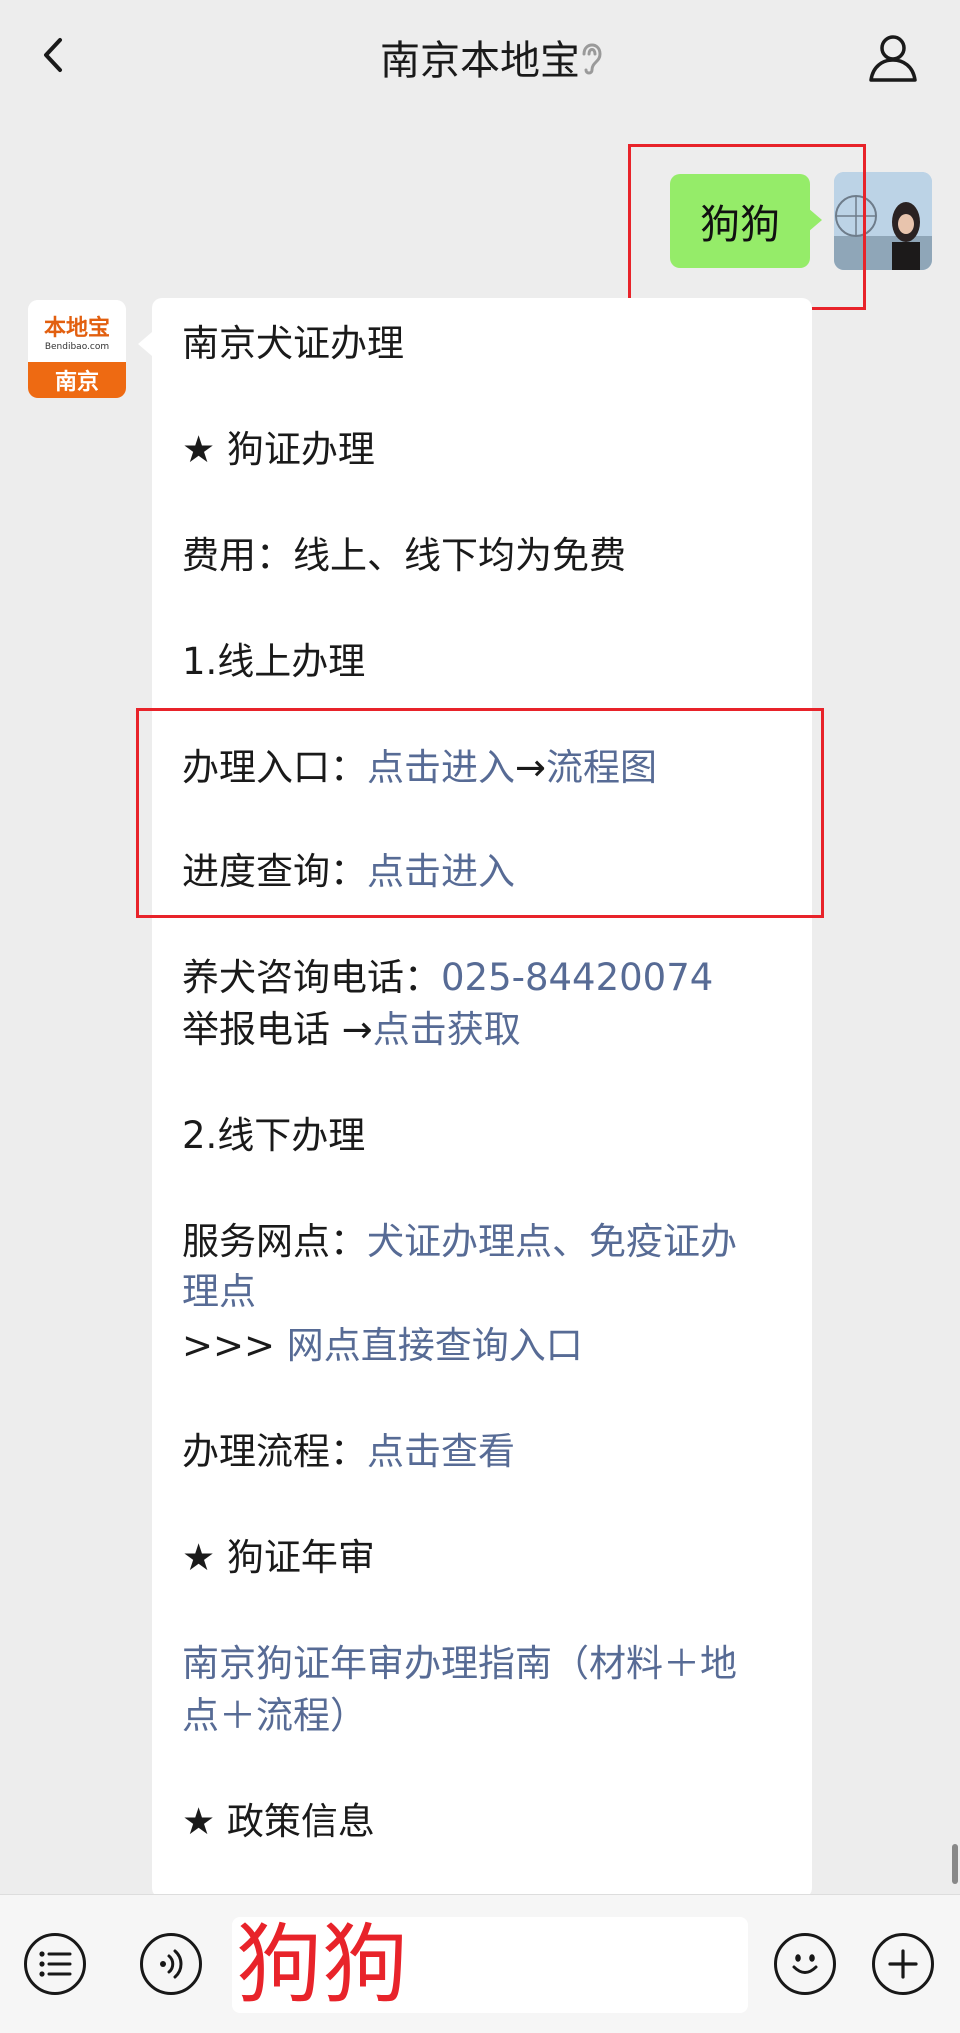 The height and width of the screenshot is (2033, 960). I want to click on menu-list-button, so click(55, 1964).